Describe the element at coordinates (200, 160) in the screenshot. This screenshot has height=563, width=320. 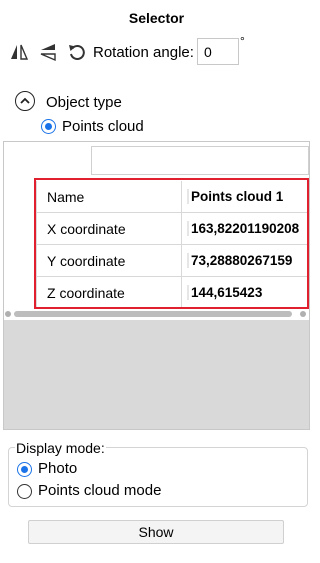
I see `search-input` at that location.